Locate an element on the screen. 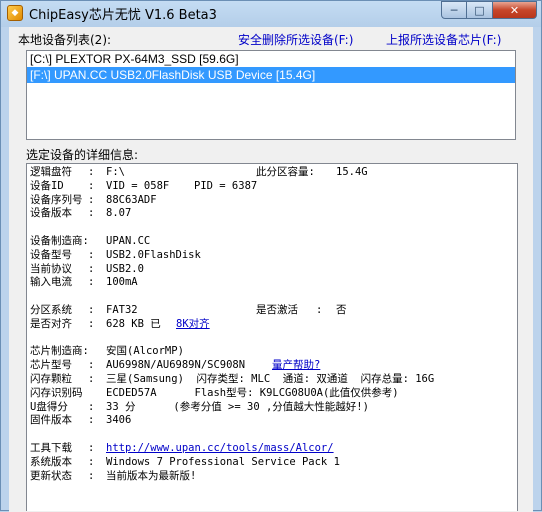 The width and height of the screenshot is (542, 512). maximize-button: □ is located at coordinates (480, 10).